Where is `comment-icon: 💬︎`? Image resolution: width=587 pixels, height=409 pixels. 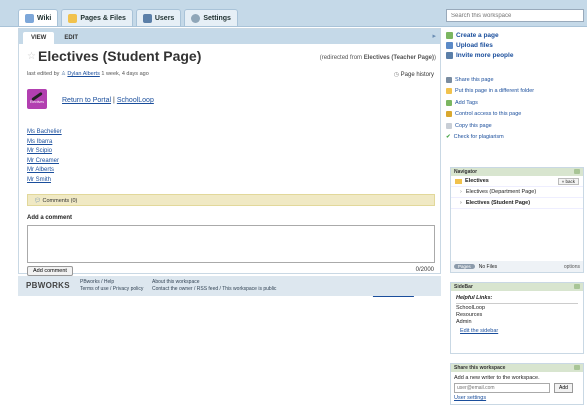 comment-icon: 💬︎ is located at coordinates (37, 201).